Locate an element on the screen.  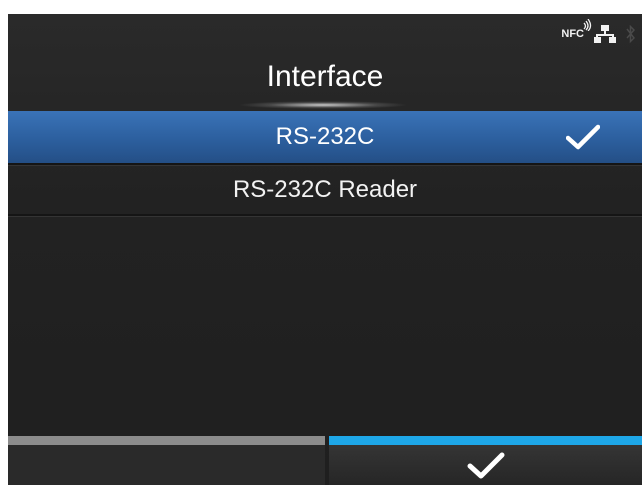
wired-network-icon is located at coordinates (605, 34).